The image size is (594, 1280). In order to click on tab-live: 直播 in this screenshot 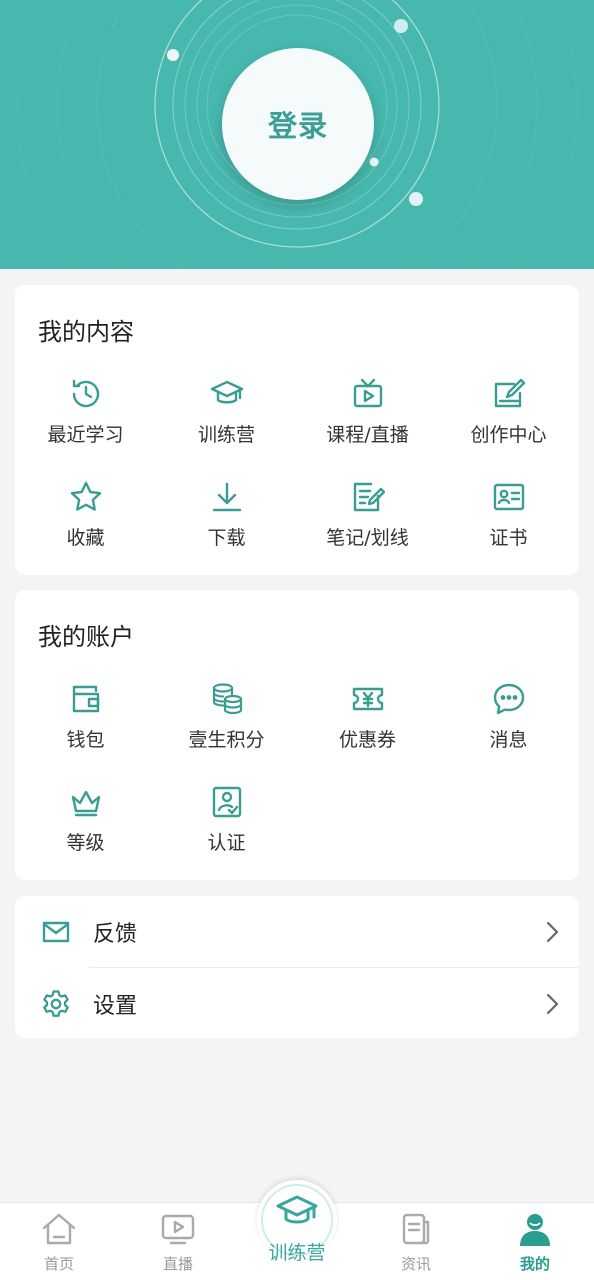, I will do `click(178, 1241)`.